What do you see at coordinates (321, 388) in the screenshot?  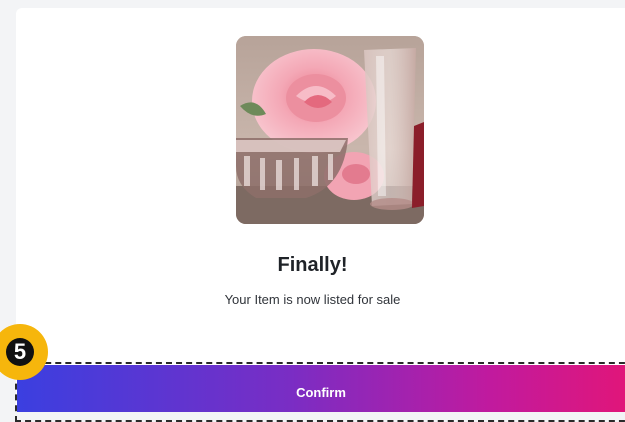 I see `confirm-button: Confirm` at bounding box center [321, 388].